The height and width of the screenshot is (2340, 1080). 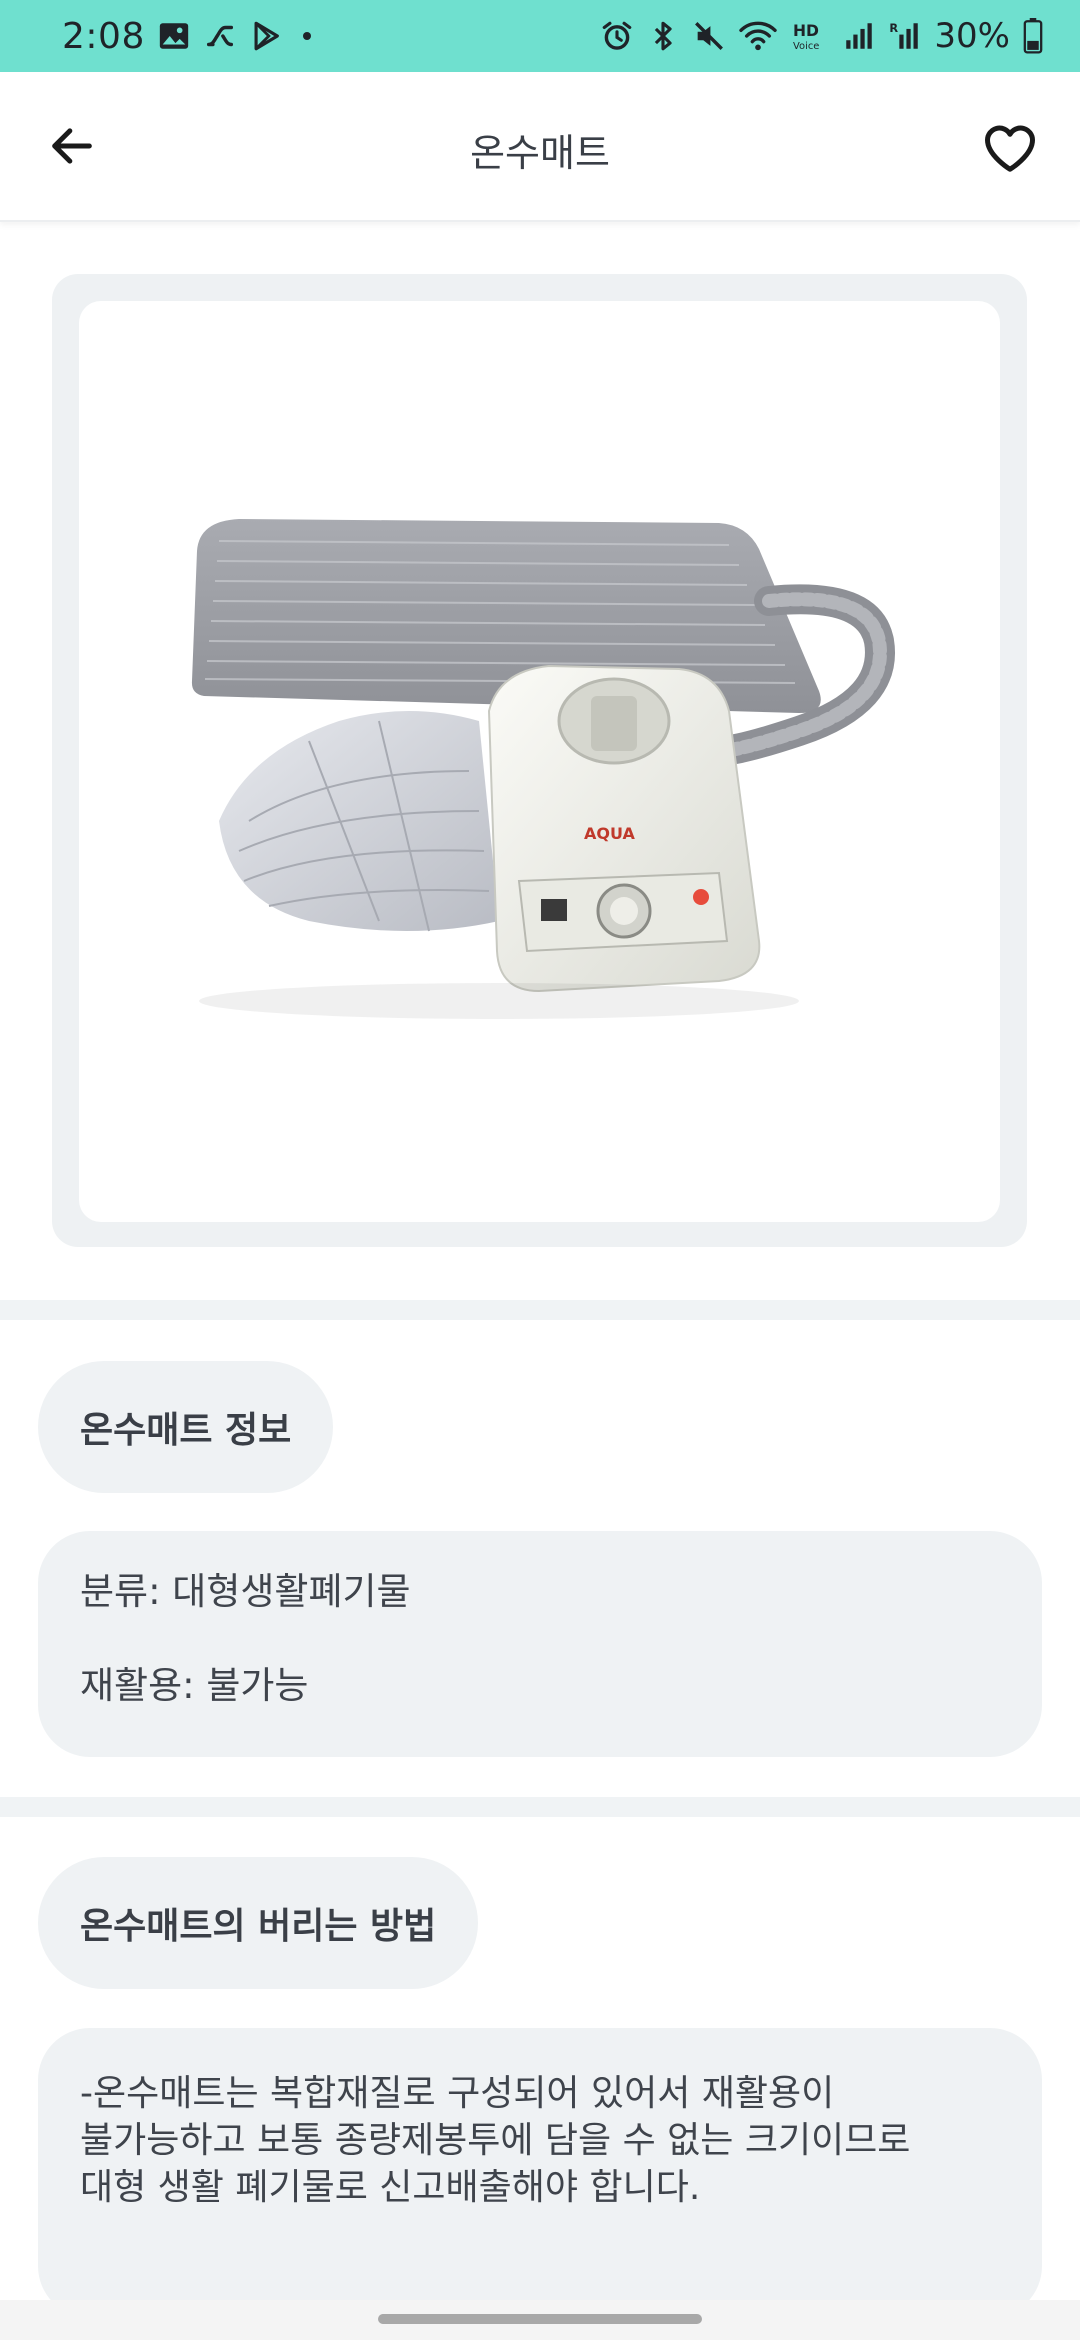 What do you see at coordinates (894, 28) in the screenshot?
I see `svg-text: R` at bounding box center [894, 28].